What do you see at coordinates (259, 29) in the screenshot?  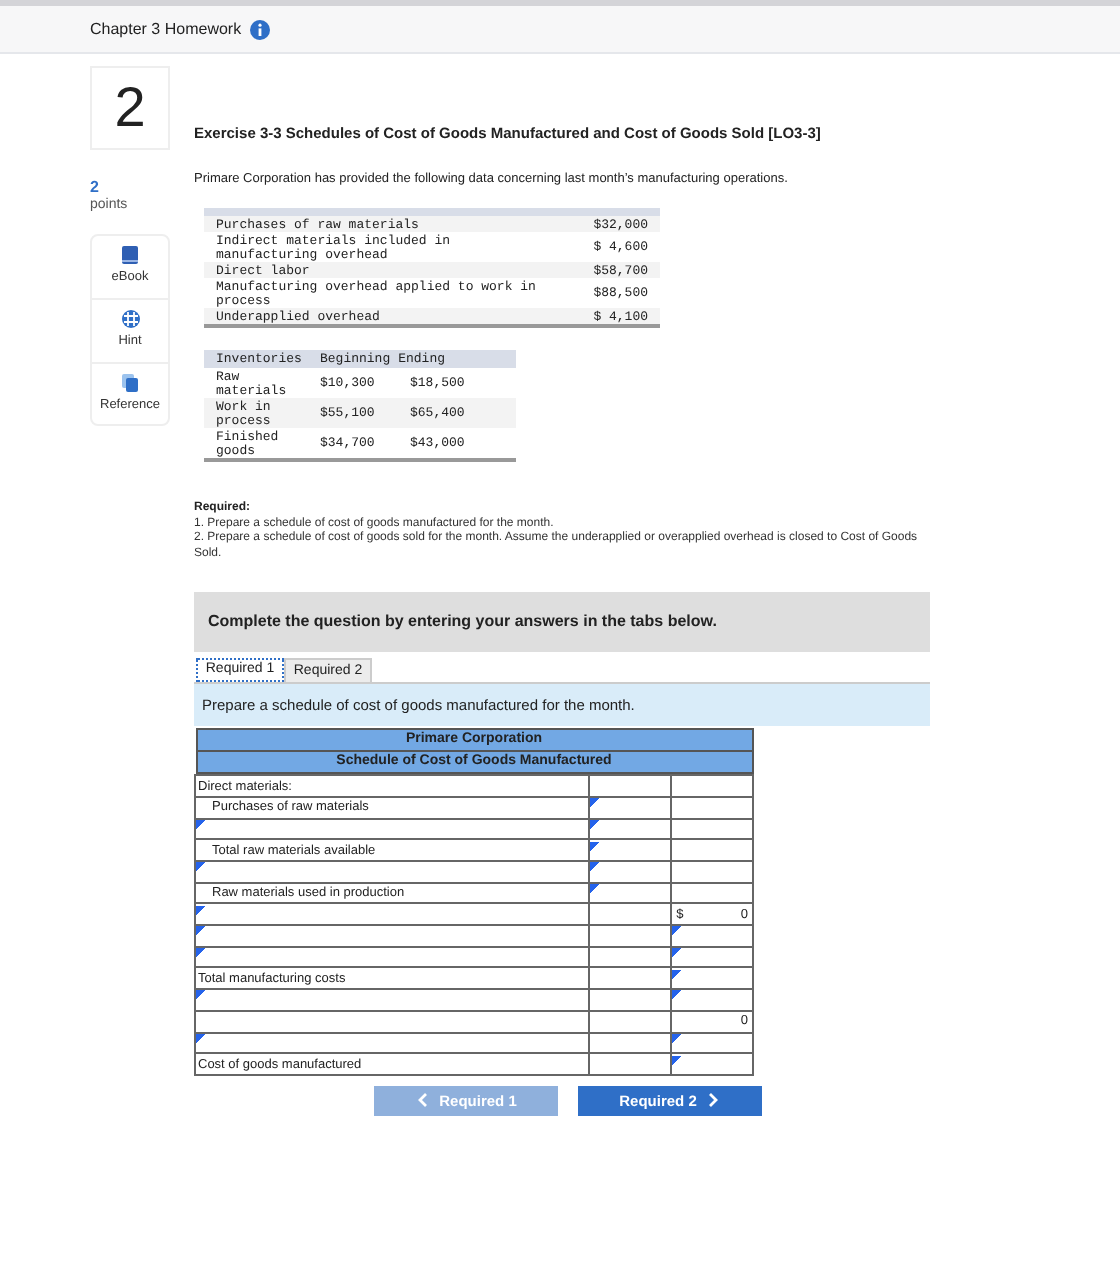 I see `info-icon` at bounding box center [259, 29].